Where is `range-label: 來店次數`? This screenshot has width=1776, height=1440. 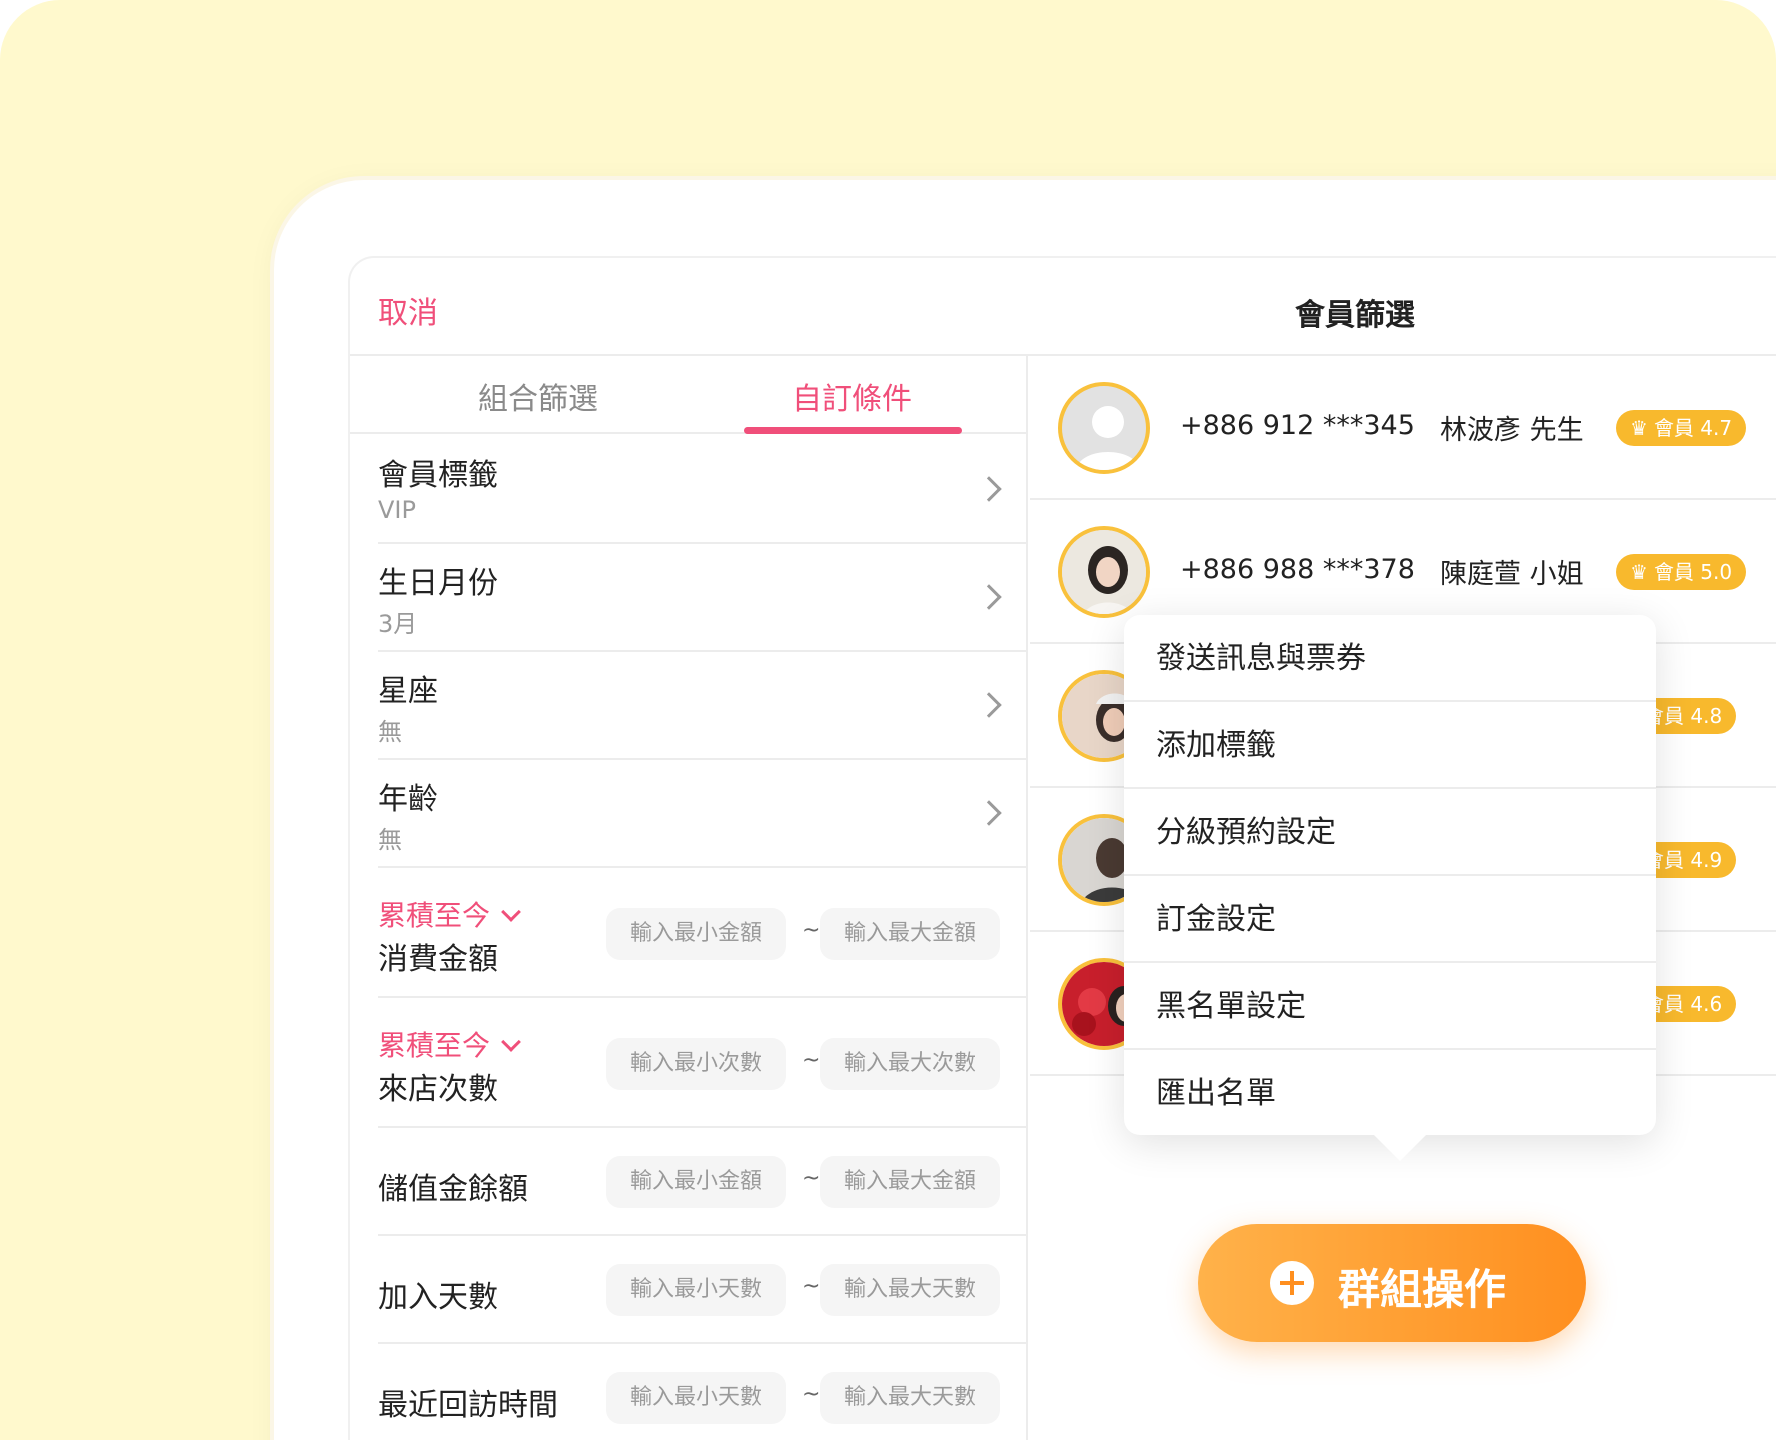 range-label: 來店次數 is located at coordinates (438, 1089).